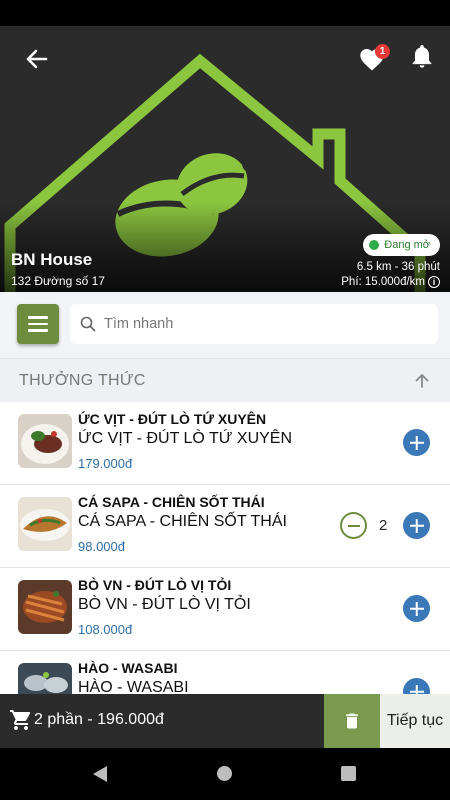 Image resolution: width=450 pixels, height=800 pixels. Describe the element at coordinates (434, 282) in the screenshot. I see `info-icon: i` at that location.